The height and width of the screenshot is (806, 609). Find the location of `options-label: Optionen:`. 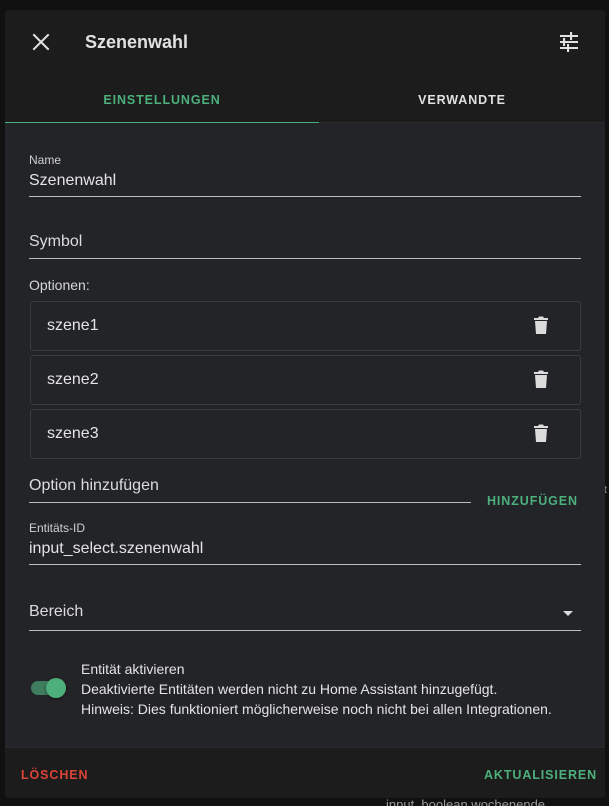

options-label: Optionen: is located at coordinates (59, 285).